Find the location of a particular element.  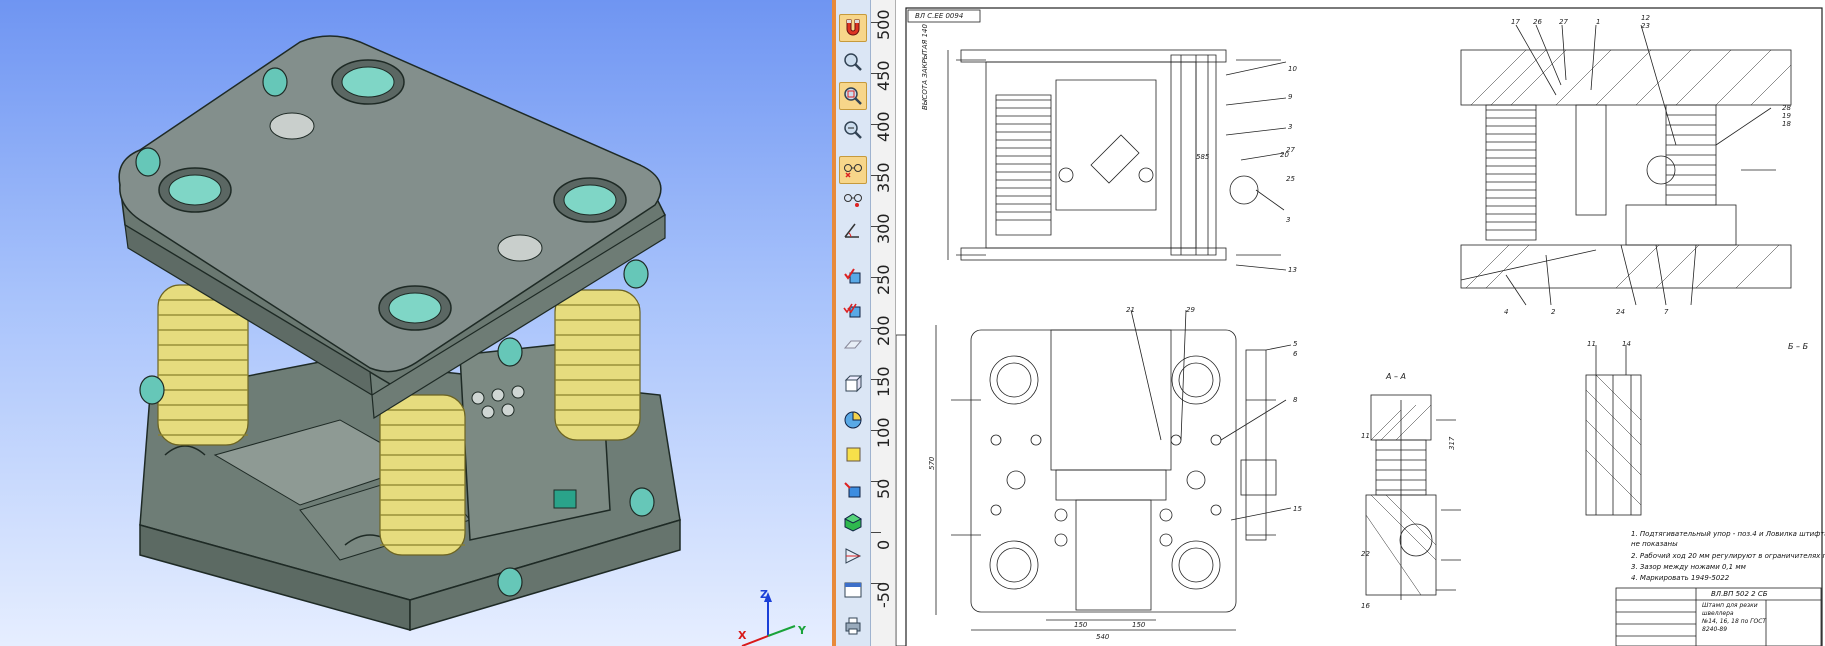

title-block-name: 8240-89 is located at coordinates (1715, 629).